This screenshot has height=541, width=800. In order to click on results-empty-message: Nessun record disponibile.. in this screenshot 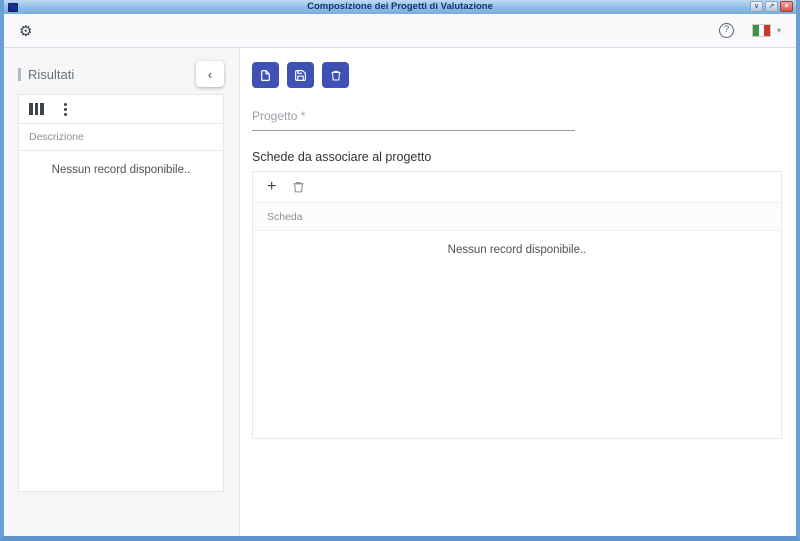, I will do `click(121, 170)`.